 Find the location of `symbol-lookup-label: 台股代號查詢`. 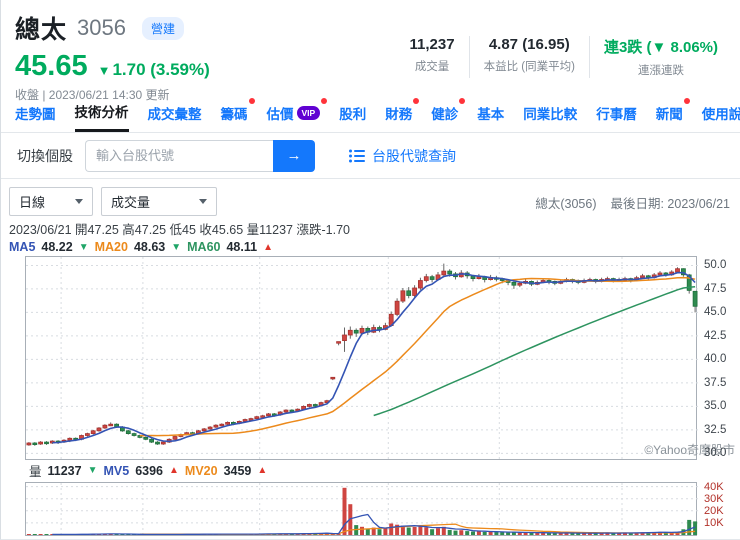

symbol-lookup-label: 台股代號查詢 is located at coordinates (414, 155).